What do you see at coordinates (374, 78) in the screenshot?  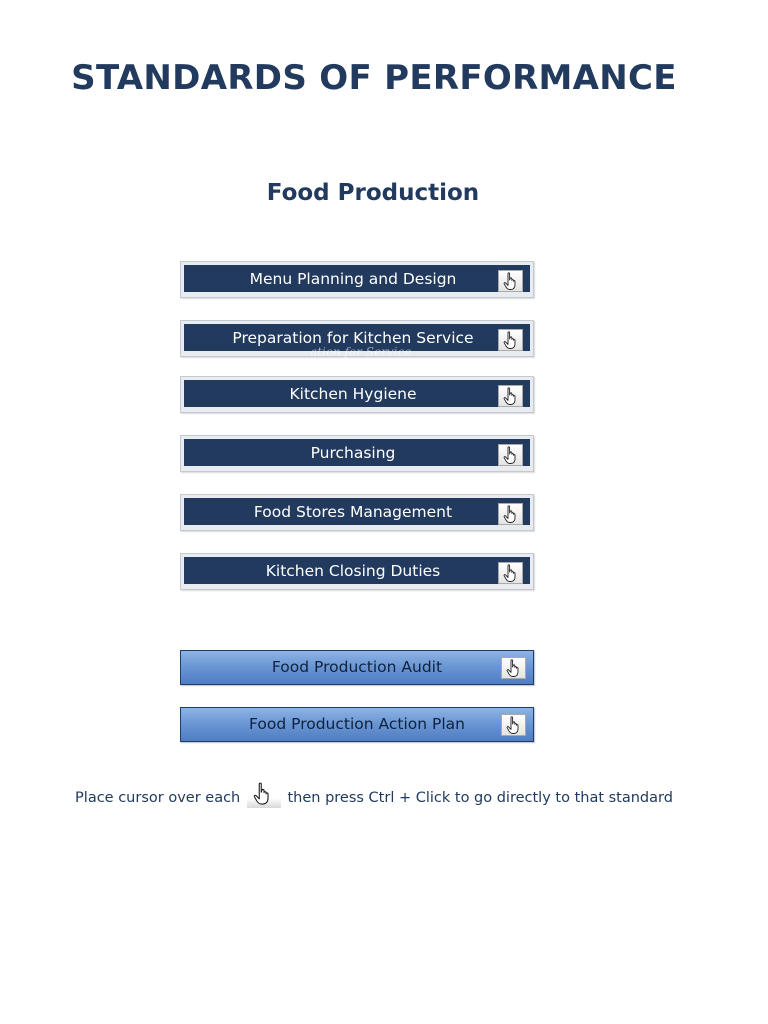 I see `page-title: STANDARDS OF PERFORMANCE` at bounding box center [374, 78].